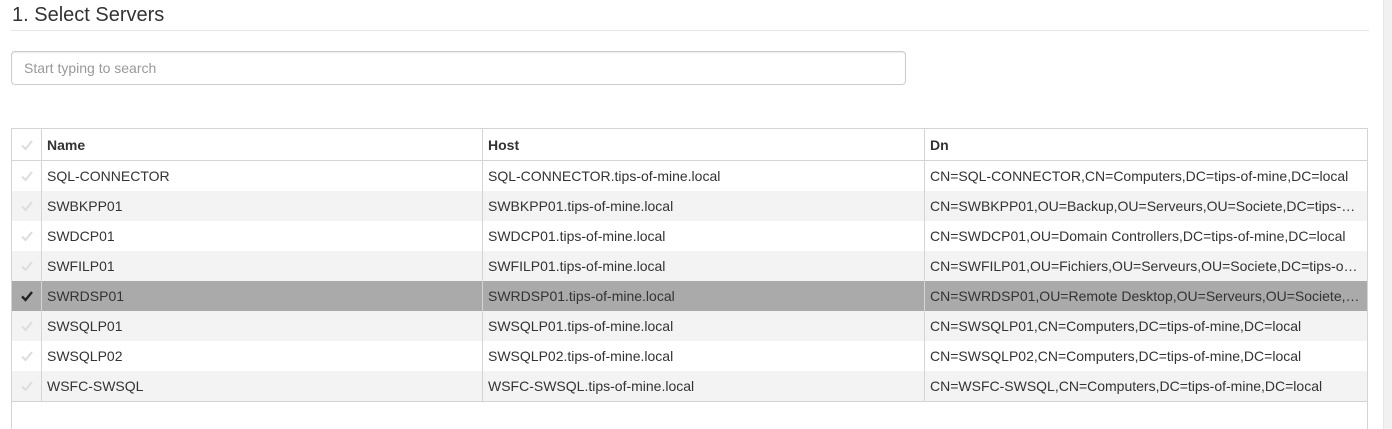  Describe the element at coordinates (108, 176) in the screenshot. I see `cell-name-text: SQL-CONNECTOR` at that location.